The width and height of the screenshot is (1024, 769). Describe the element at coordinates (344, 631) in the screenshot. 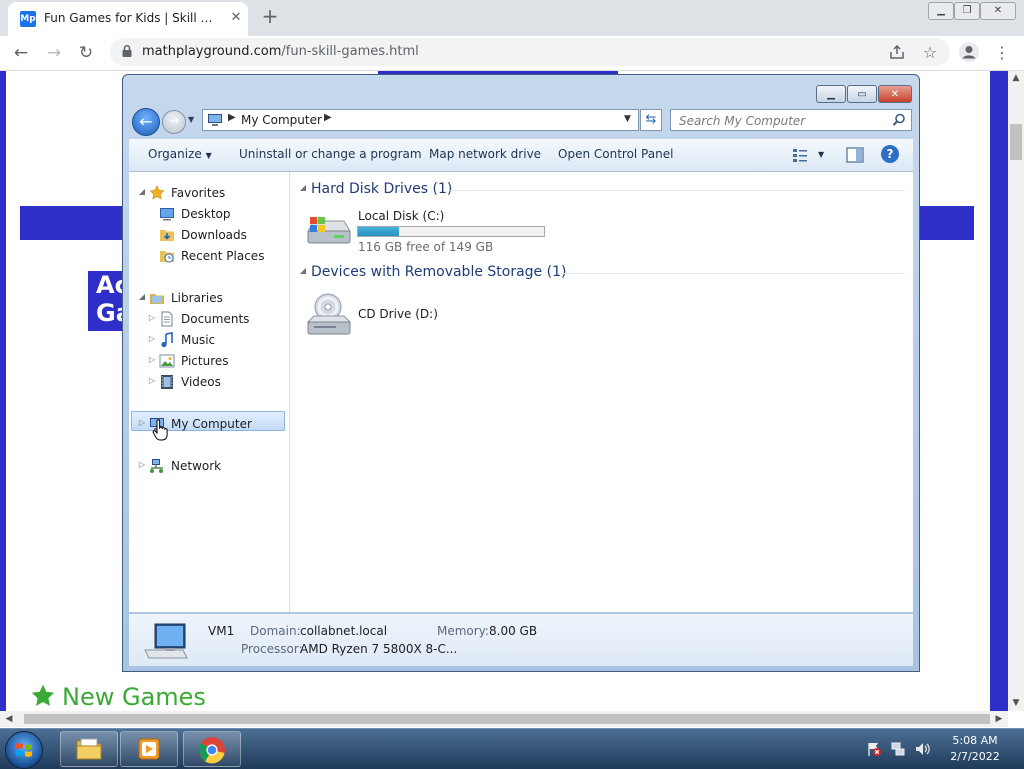

I see `domain-value: collabnet.local` at that location.